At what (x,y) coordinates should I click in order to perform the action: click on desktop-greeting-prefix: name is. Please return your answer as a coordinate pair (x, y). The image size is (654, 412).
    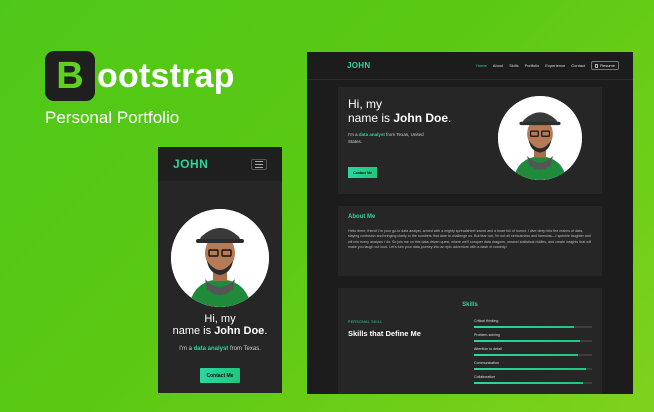
    Looking at the image, I should click on (371, 118).